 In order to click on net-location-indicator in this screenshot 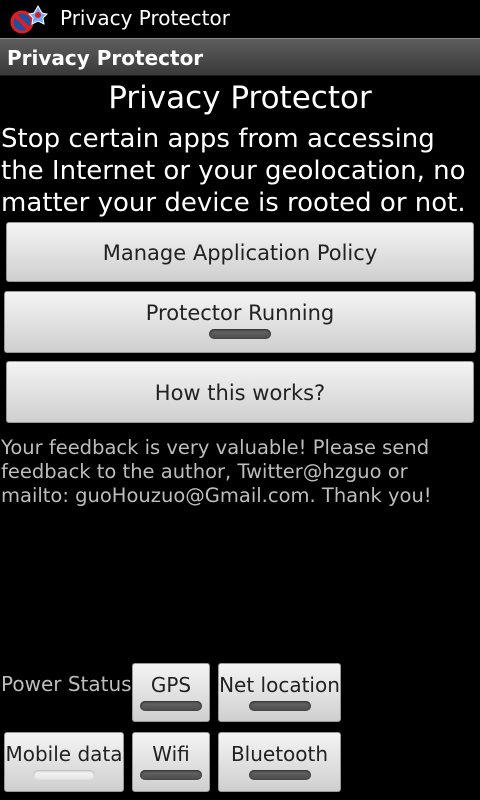, I will do `click(279, 706)`.